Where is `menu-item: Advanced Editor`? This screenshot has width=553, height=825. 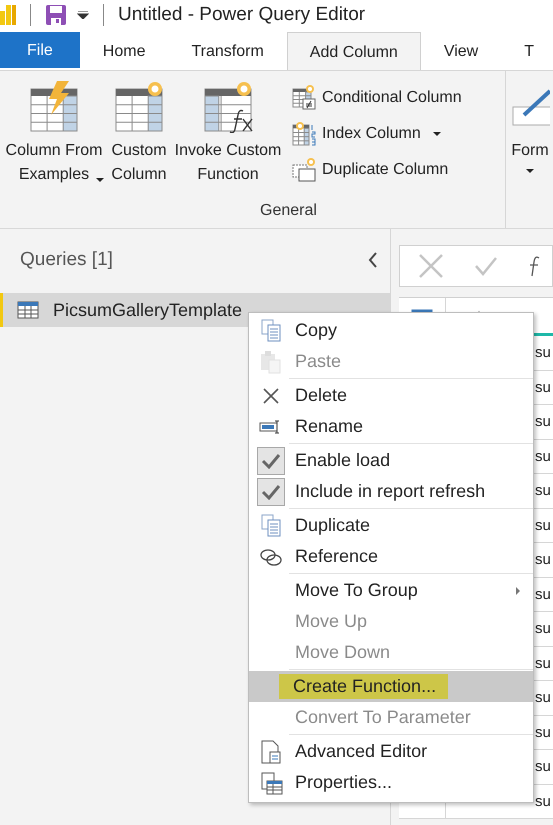 menu-item: Advanced Editor is located at coordinates (391, 751).